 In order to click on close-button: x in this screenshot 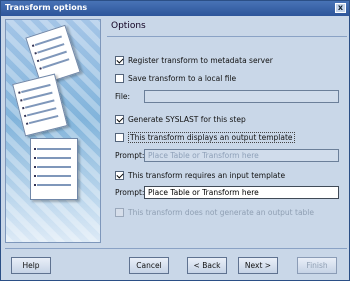, I will do `click(340, 8)`.